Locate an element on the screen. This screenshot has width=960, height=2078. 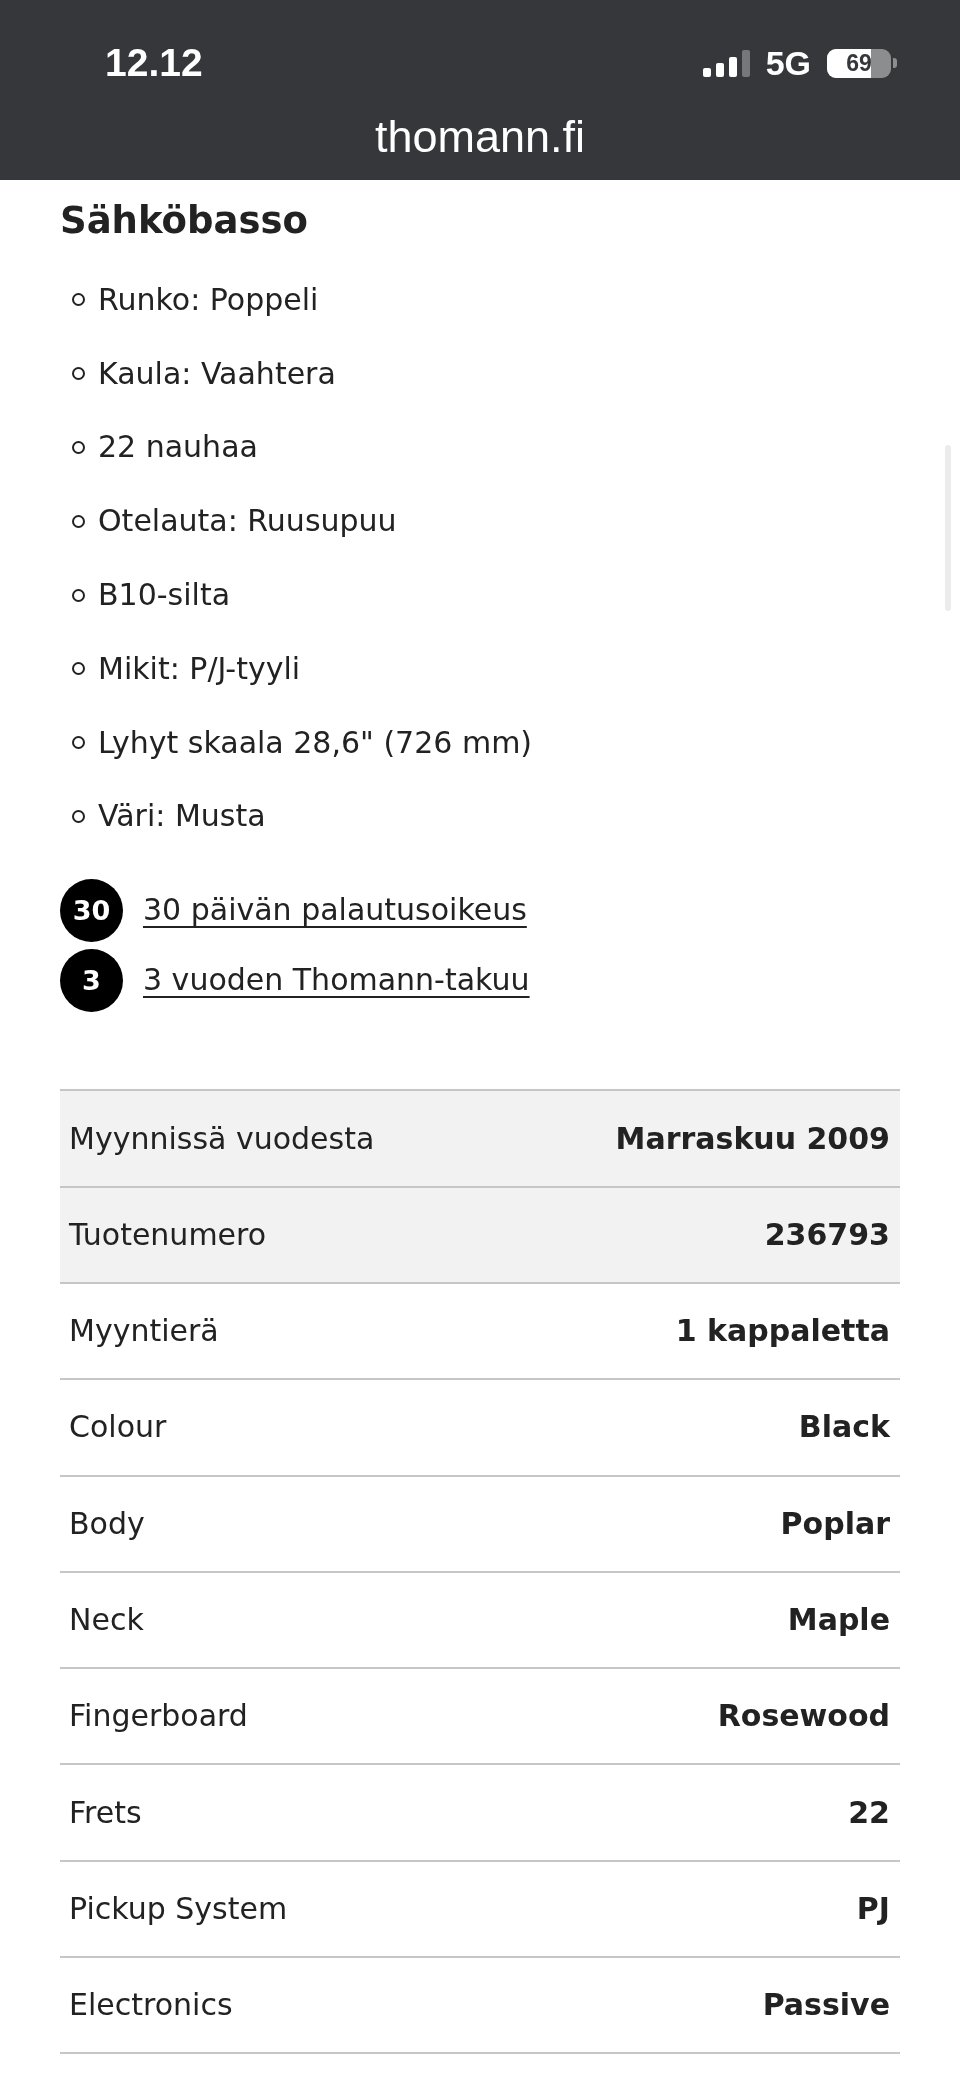
spec-value: Black is located at coordinates (844, 1427).